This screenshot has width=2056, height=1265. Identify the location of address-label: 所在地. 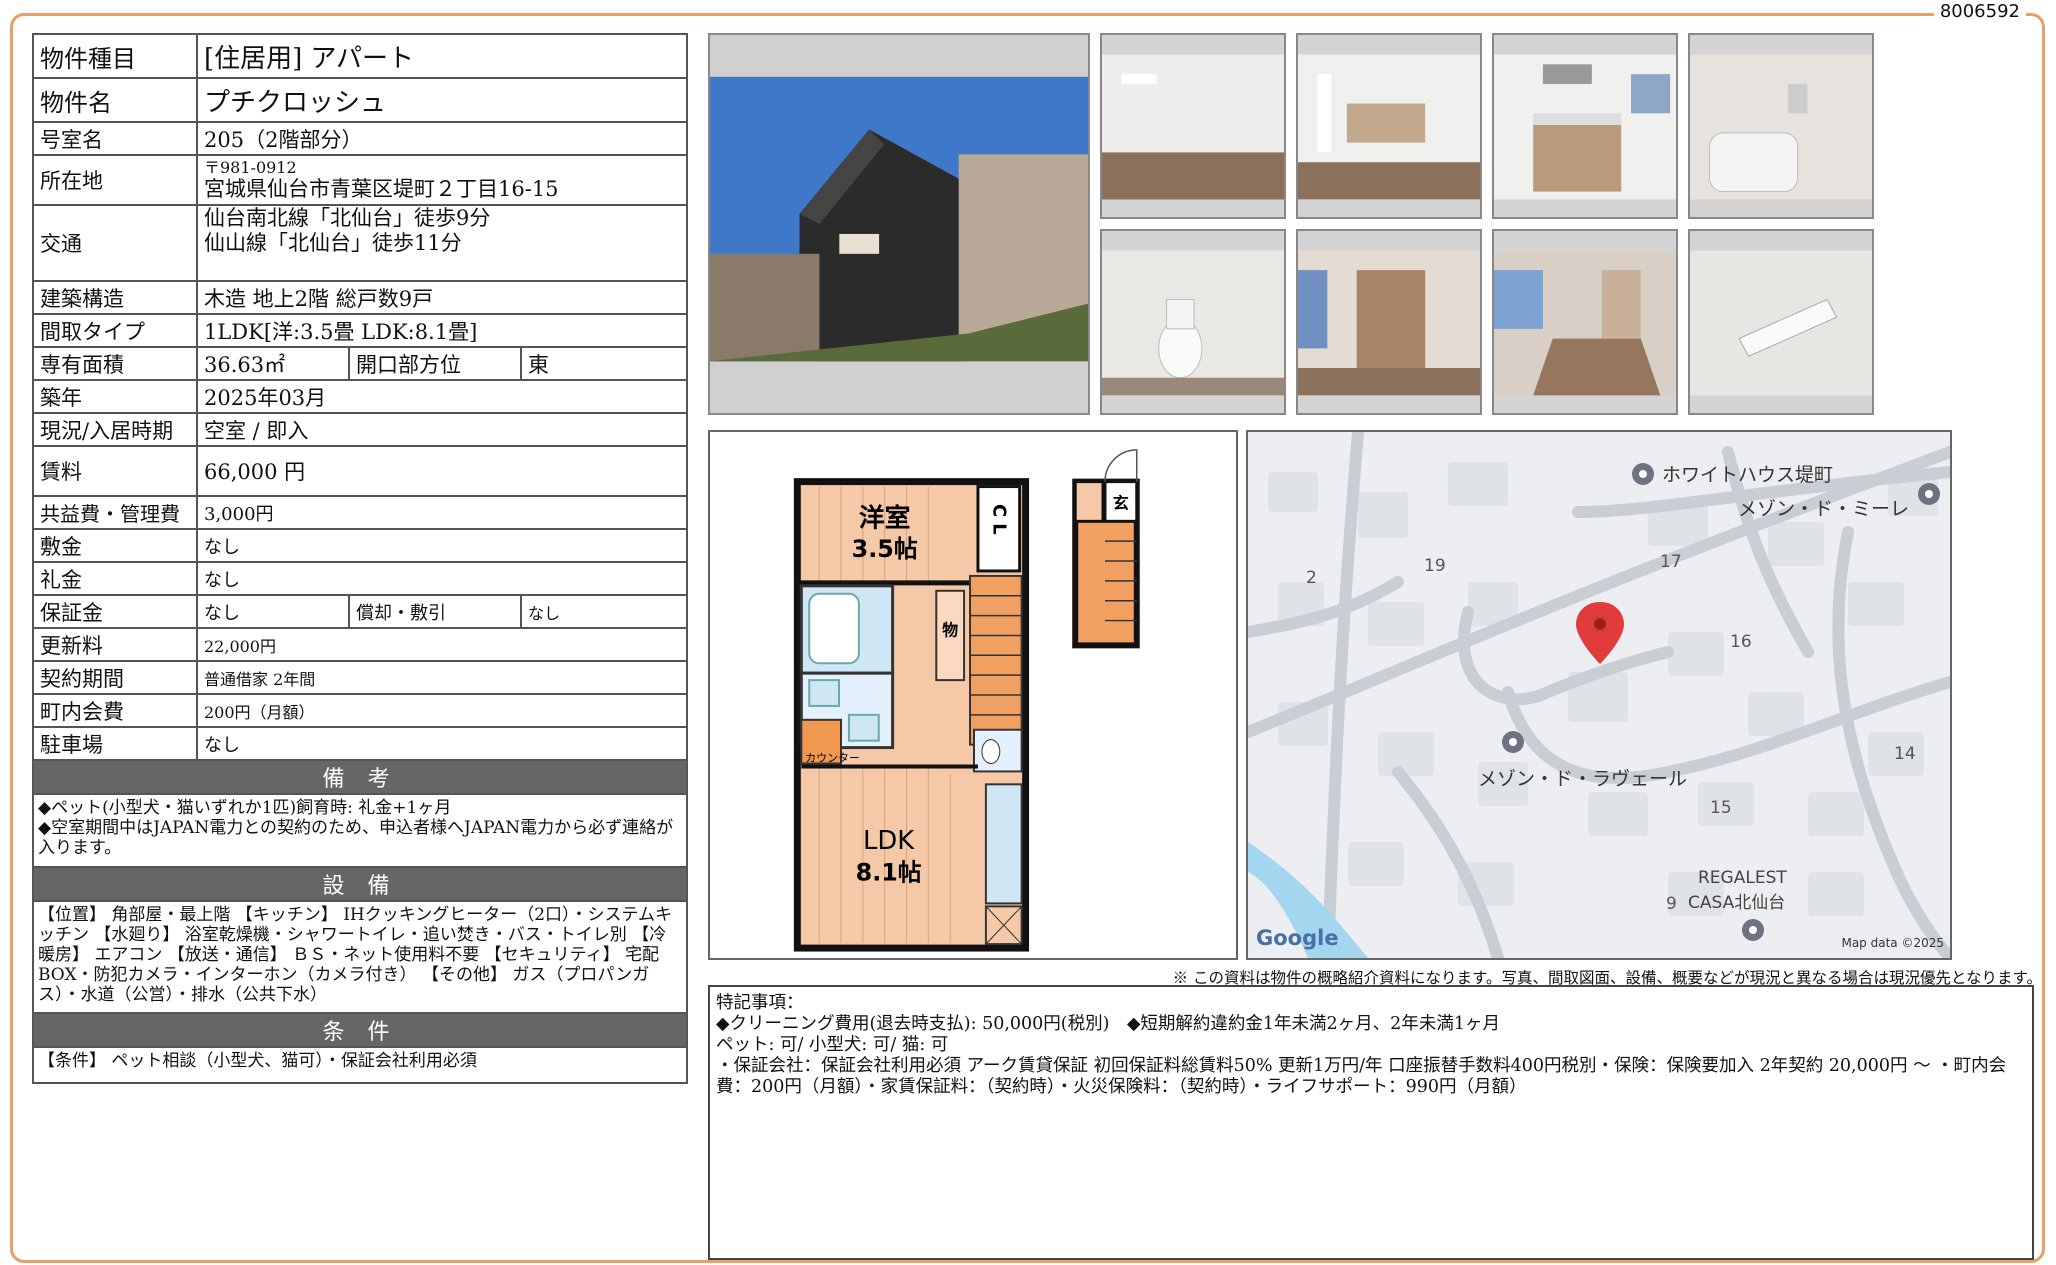
(115, 180).